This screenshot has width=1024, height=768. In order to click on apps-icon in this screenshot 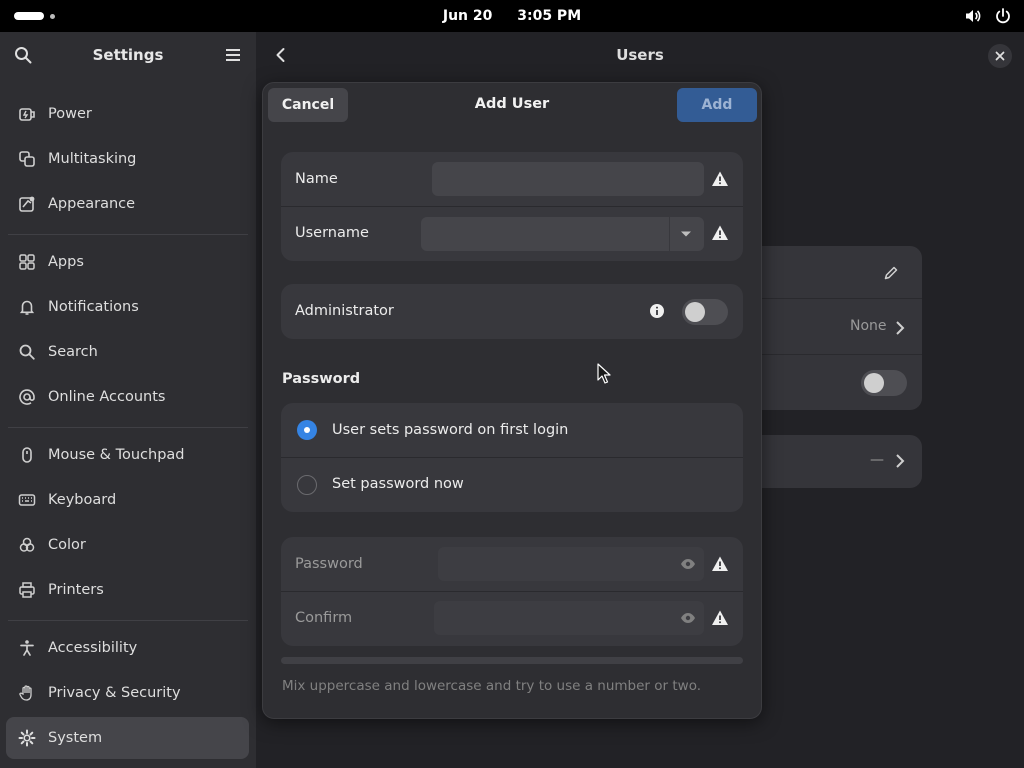, I will do `click(27, 262)`.